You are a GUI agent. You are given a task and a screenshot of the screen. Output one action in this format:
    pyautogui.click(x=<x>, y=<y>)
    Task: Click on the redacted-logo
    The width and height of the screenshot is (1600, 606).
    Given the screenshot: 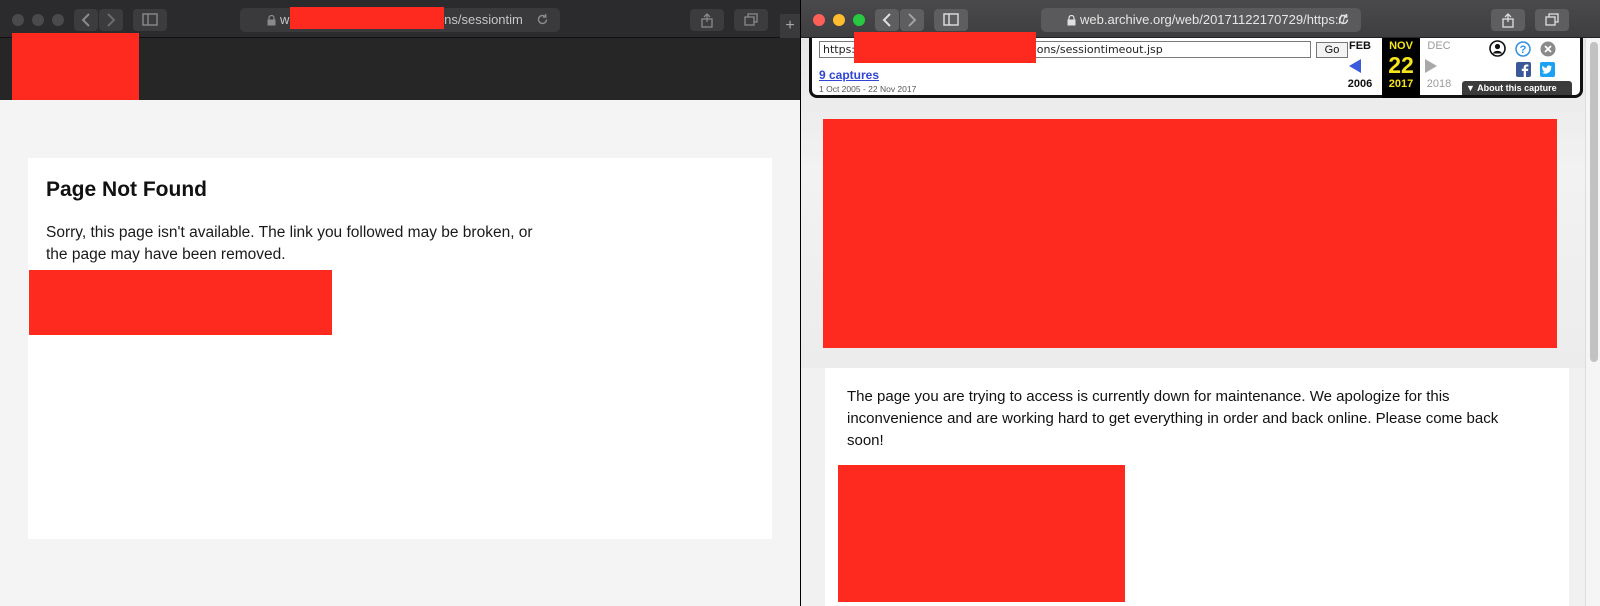 What is the action you would take?
    pyautogui.click(x=75, y=66)
    